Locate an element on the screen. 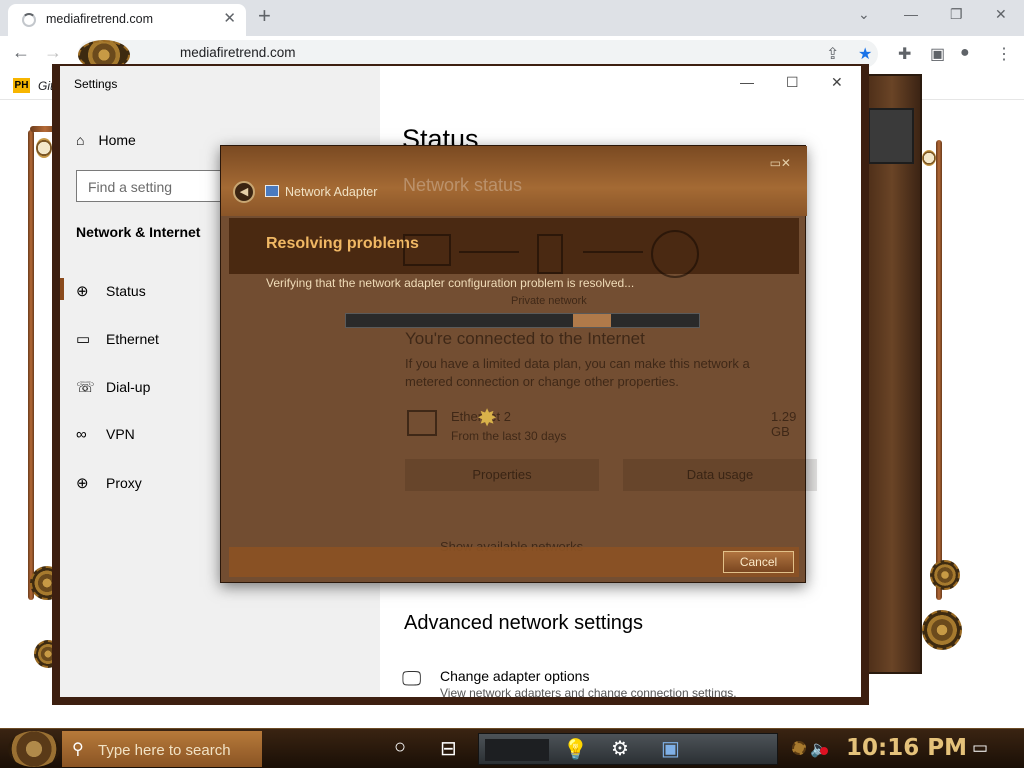 The width and height of the screenshot is (1024, 768). sidebar-item-status: ⊕ Status is located at coordinates (111, 291).